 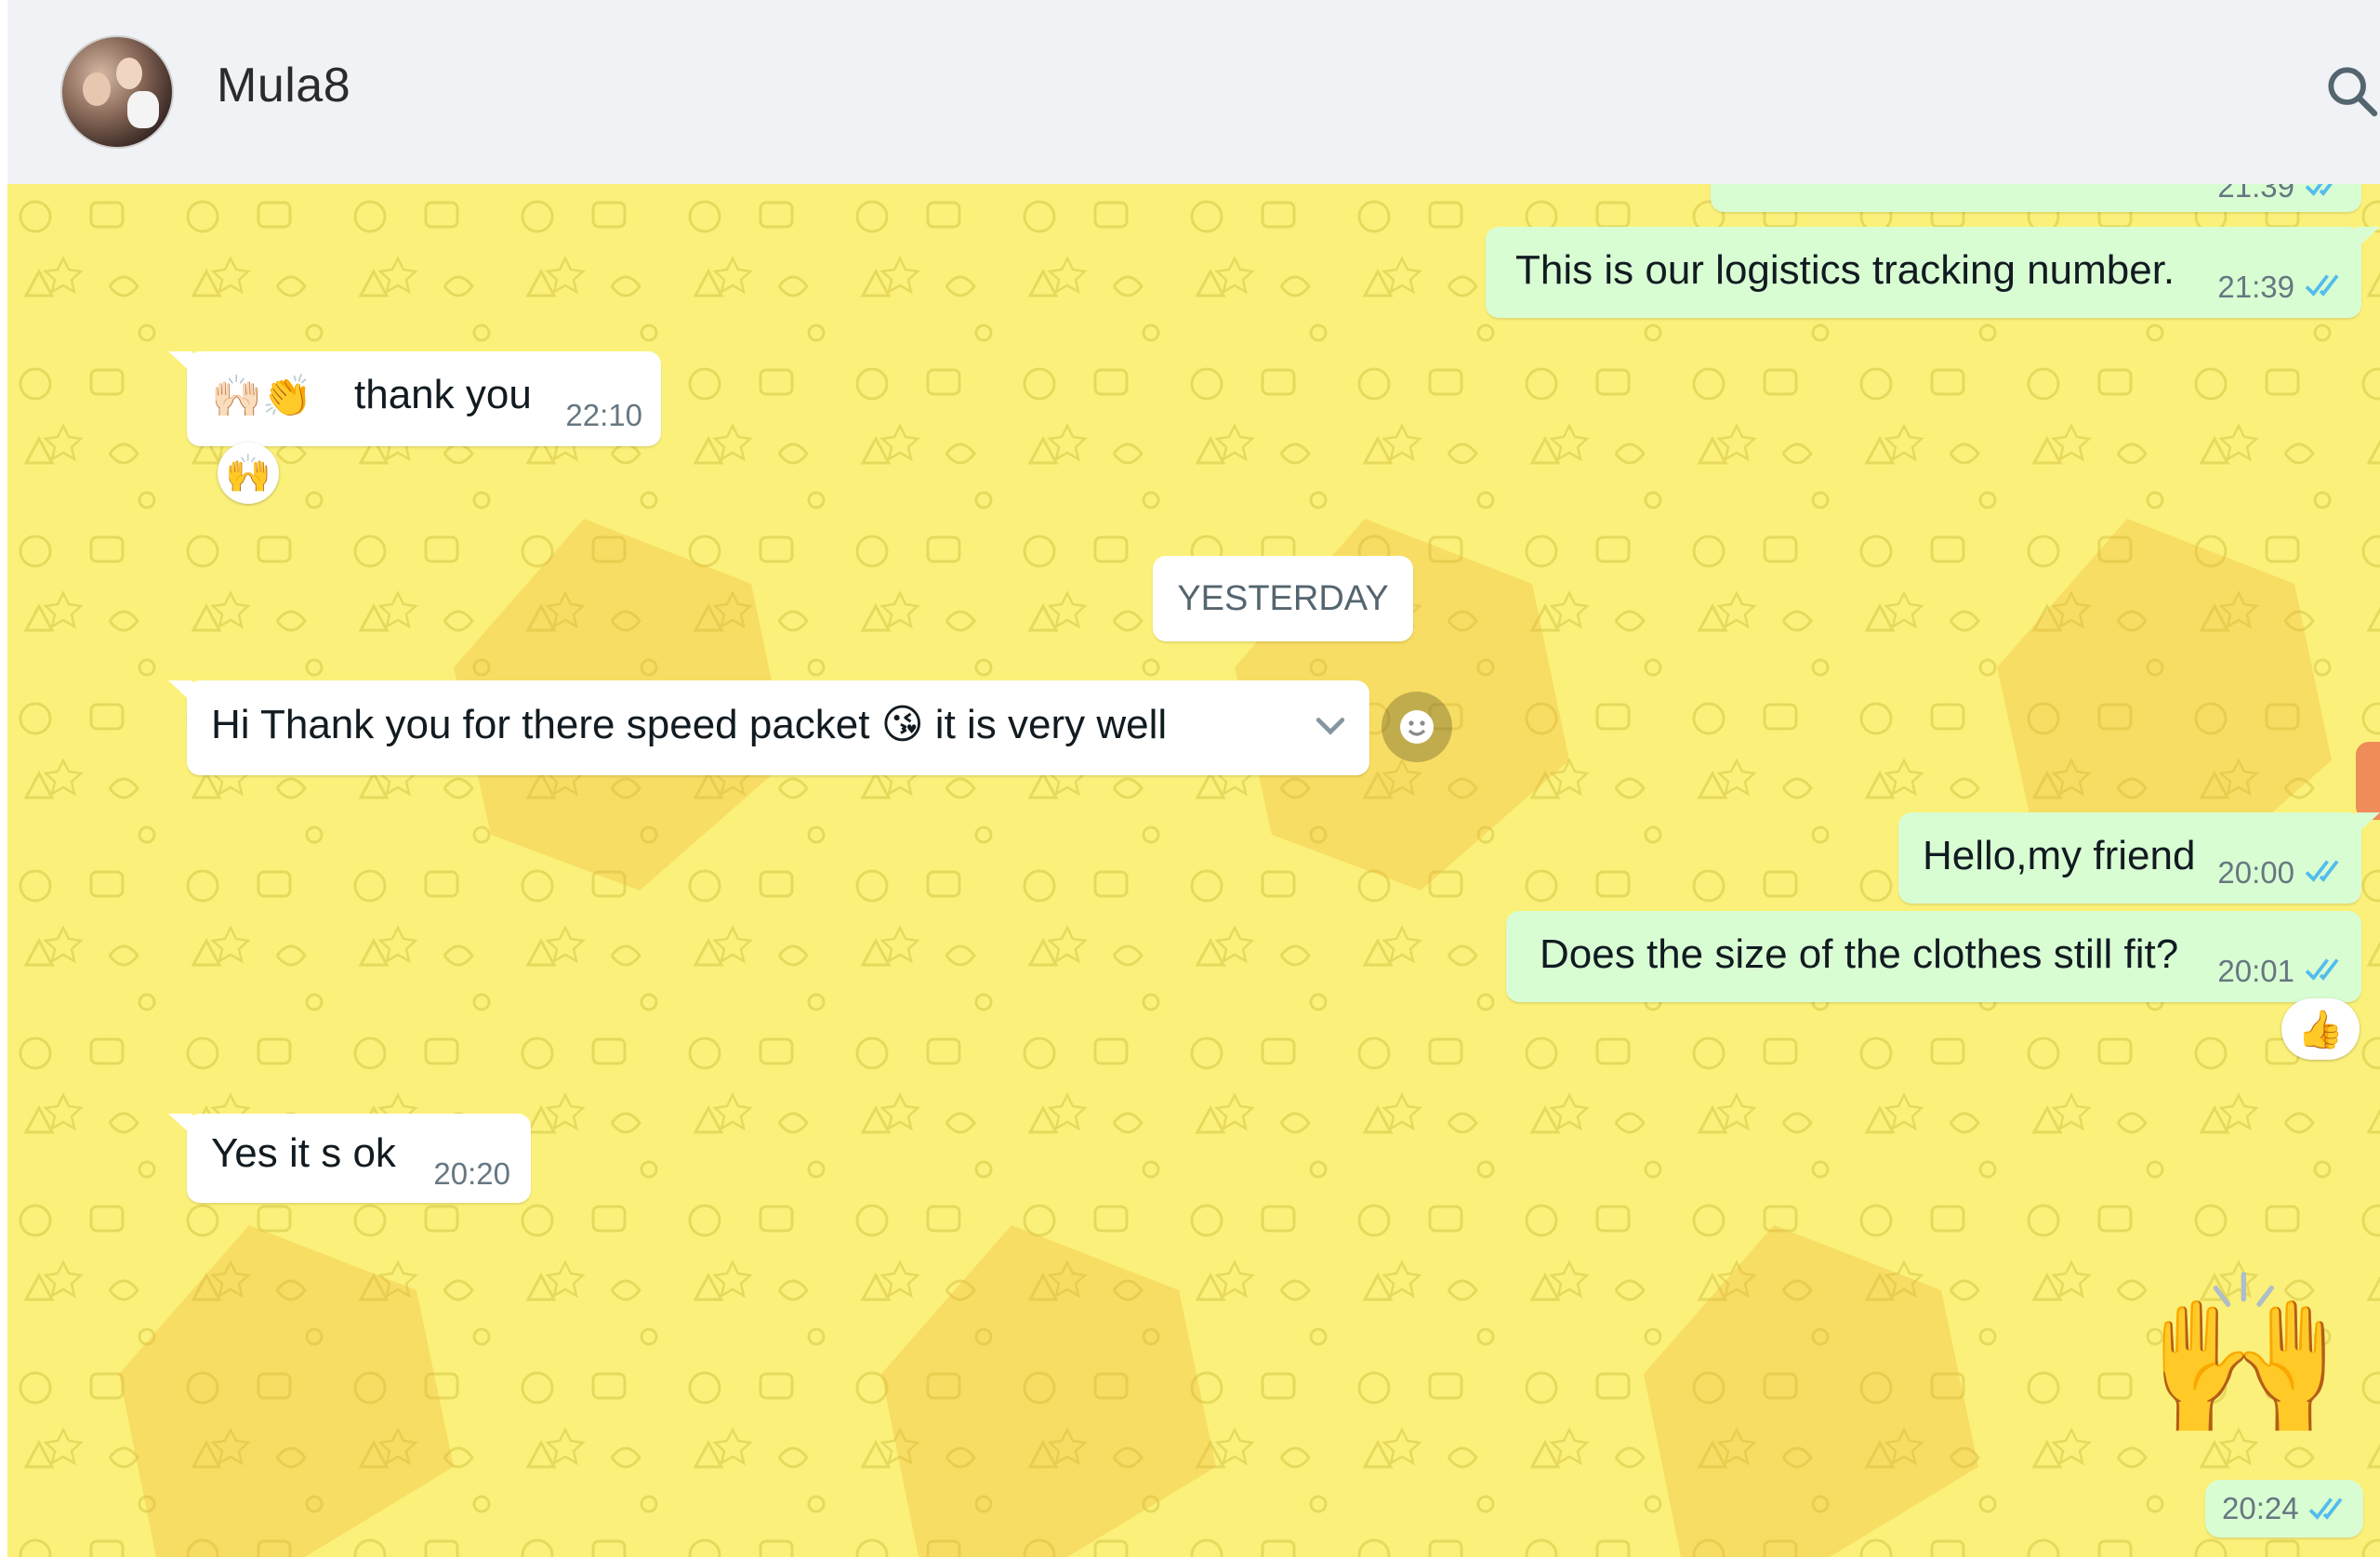 What do you see at coordinates (1845, 270) in the screenshot?
I see `message-text: This is our logistics tracking number.` at bounding box center [1845, 270].